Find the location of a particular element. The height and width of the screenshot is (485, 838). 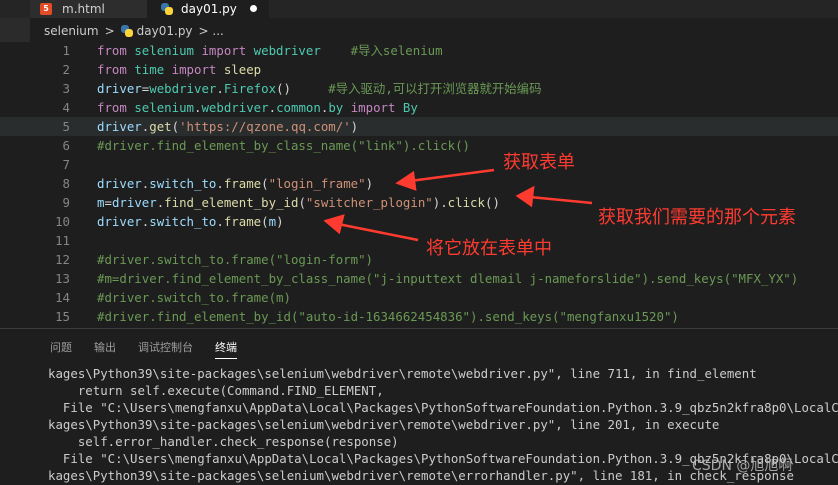

line-number: 9 is located at coordinates (66, 202).